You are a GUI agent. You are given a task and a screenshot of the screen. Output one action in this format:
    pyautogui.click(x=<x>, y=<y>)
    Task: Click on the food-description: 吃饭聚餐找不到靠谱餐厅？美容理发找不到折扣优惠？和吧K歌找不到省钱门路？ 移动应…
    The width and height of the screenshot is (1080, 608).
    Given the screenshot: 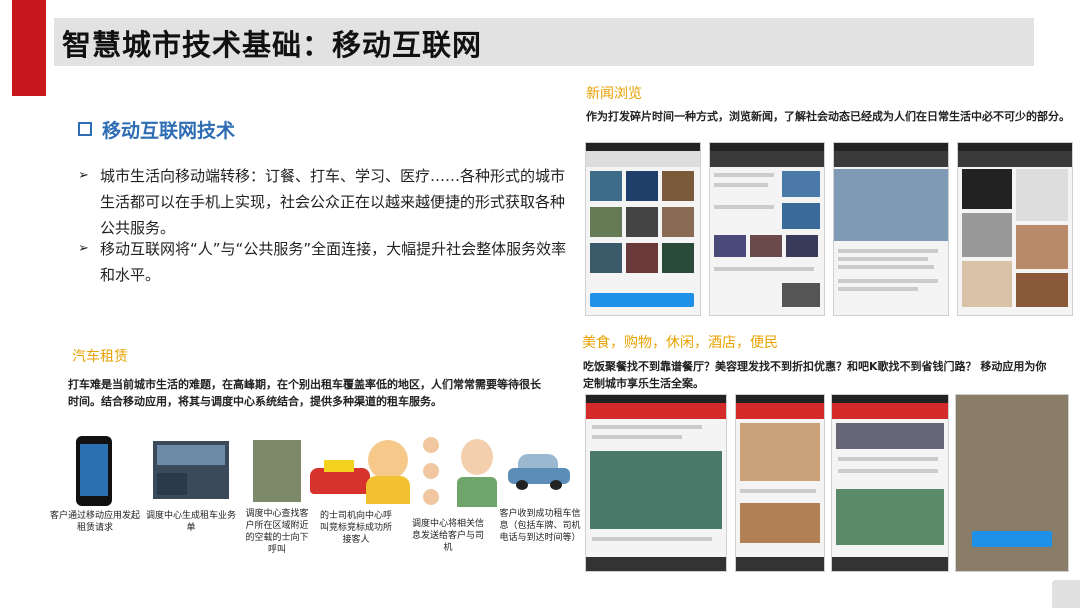 What is the action you would take?
    pyautogui.click(x=815, y=375)
    